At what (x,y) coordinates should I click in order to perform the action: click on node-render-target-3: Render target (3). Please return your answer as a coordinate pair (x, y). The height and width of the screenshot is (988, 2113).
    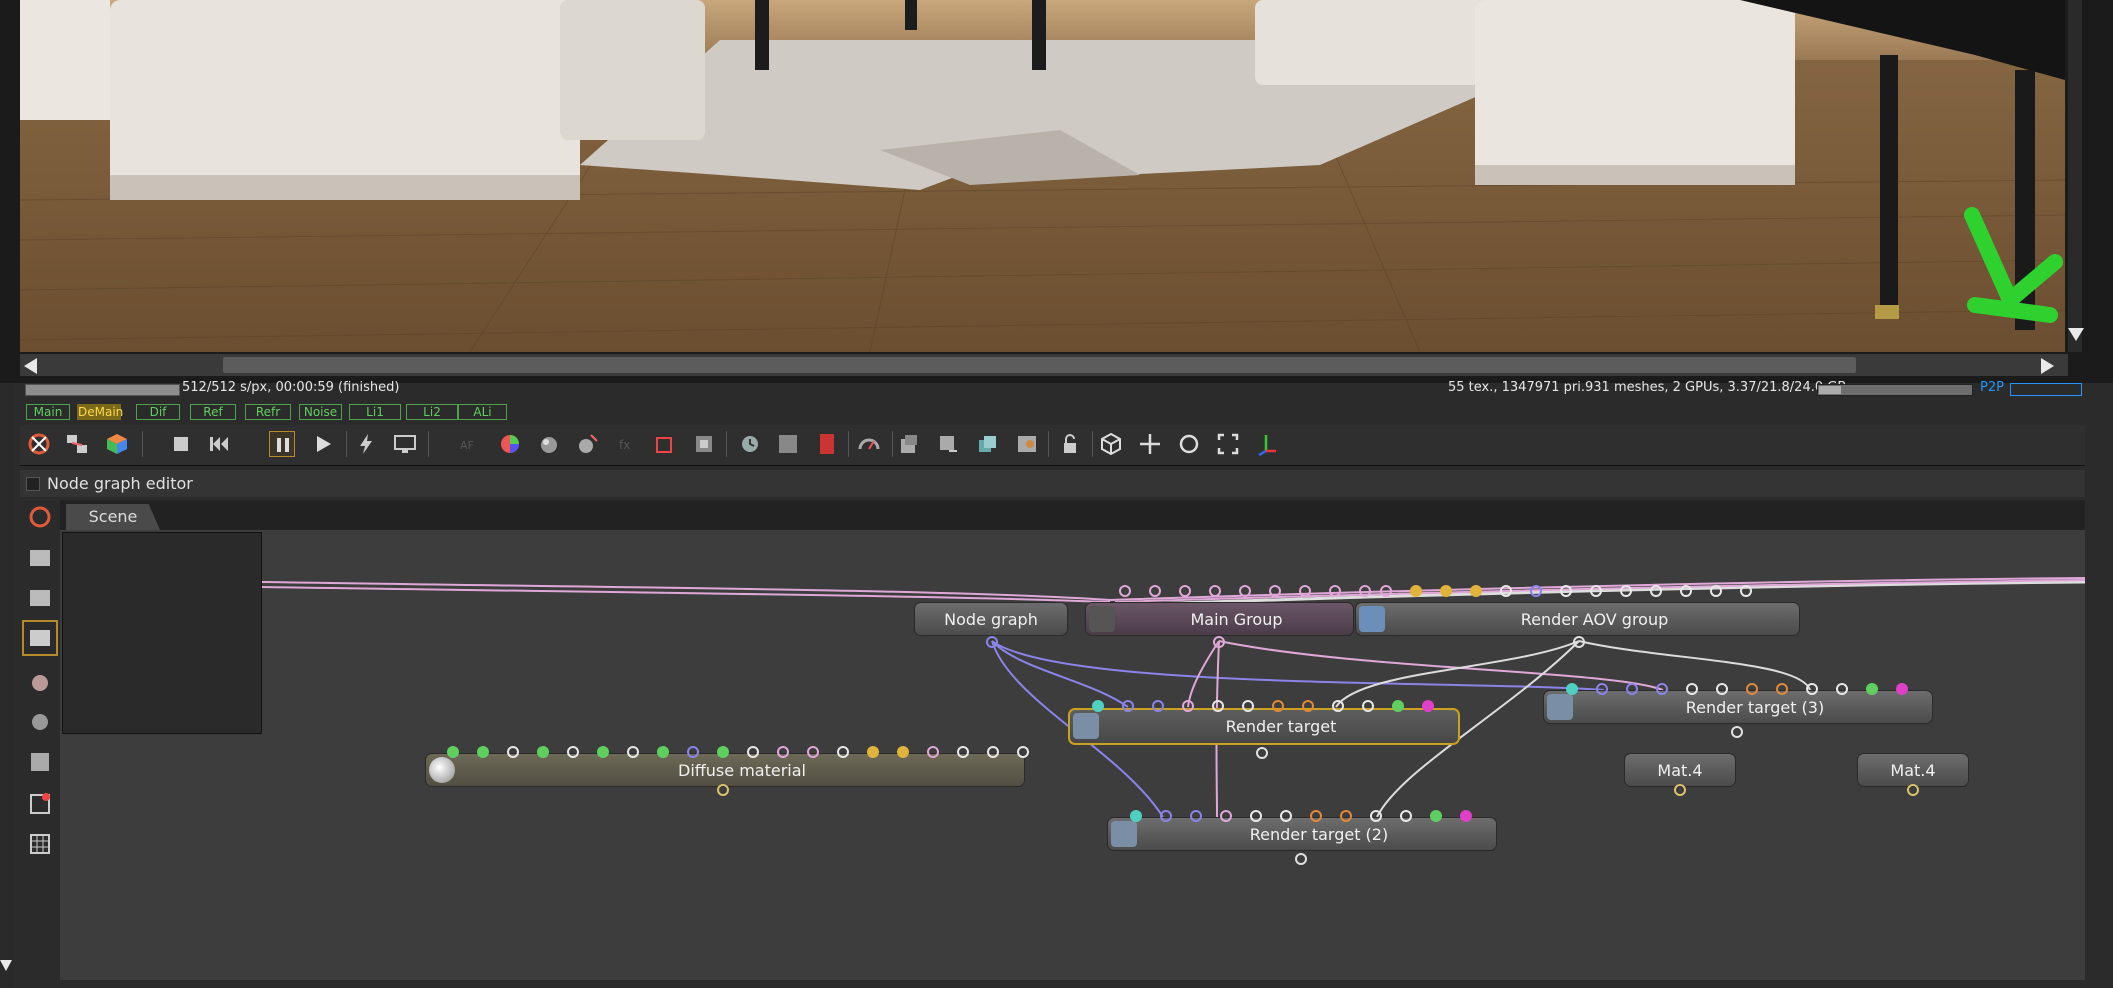
    Looking at the image, I should click on (1738, 707).